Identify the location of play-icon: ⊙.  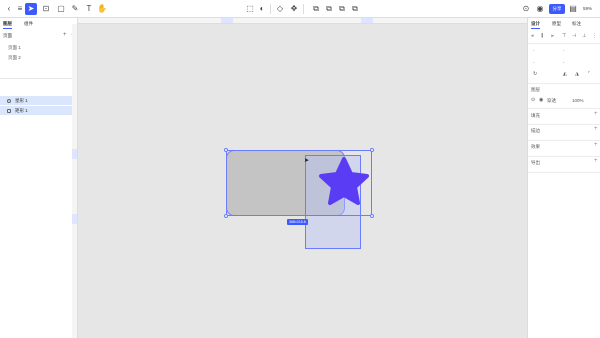
(526, 9).